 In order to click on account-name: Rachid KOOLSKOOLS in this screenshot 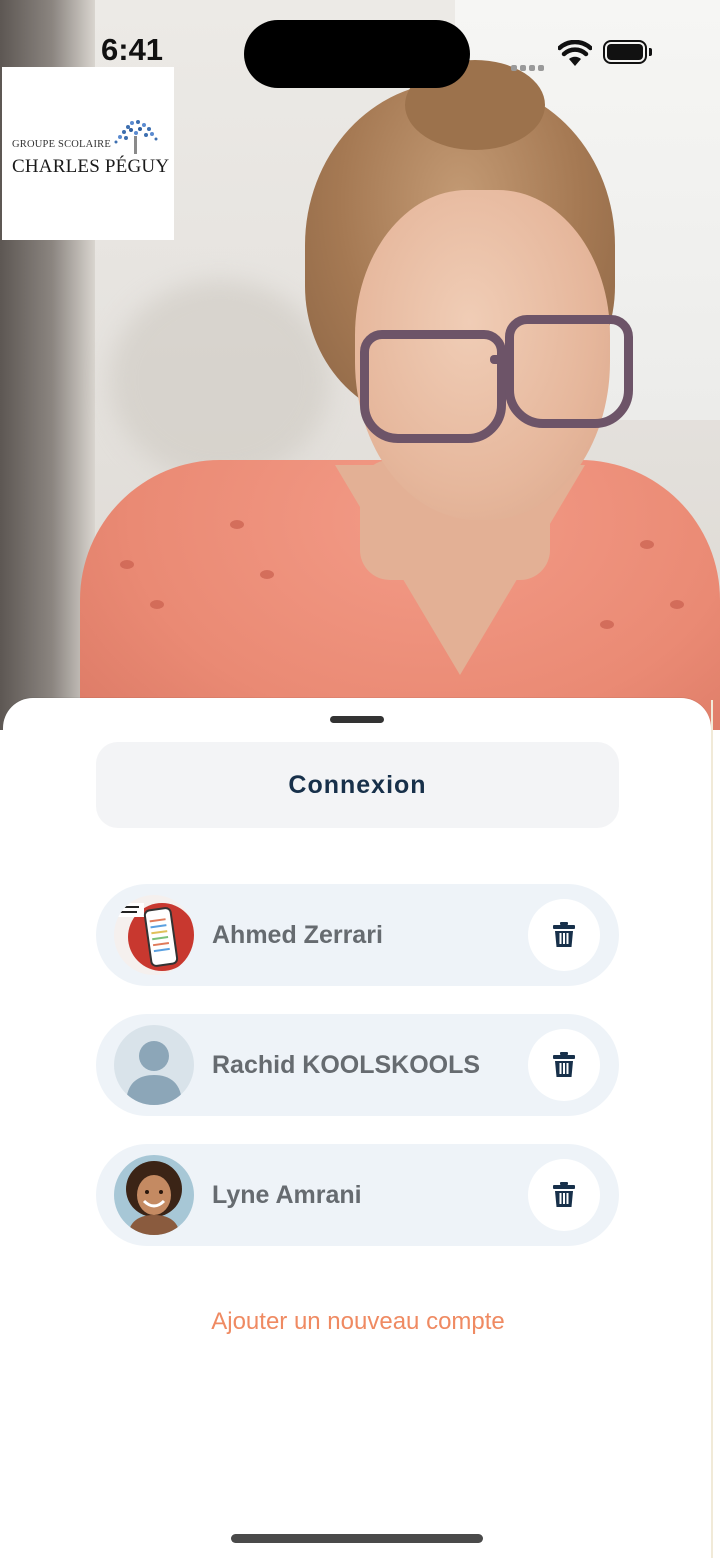, I will do `click(346, 1065)`.